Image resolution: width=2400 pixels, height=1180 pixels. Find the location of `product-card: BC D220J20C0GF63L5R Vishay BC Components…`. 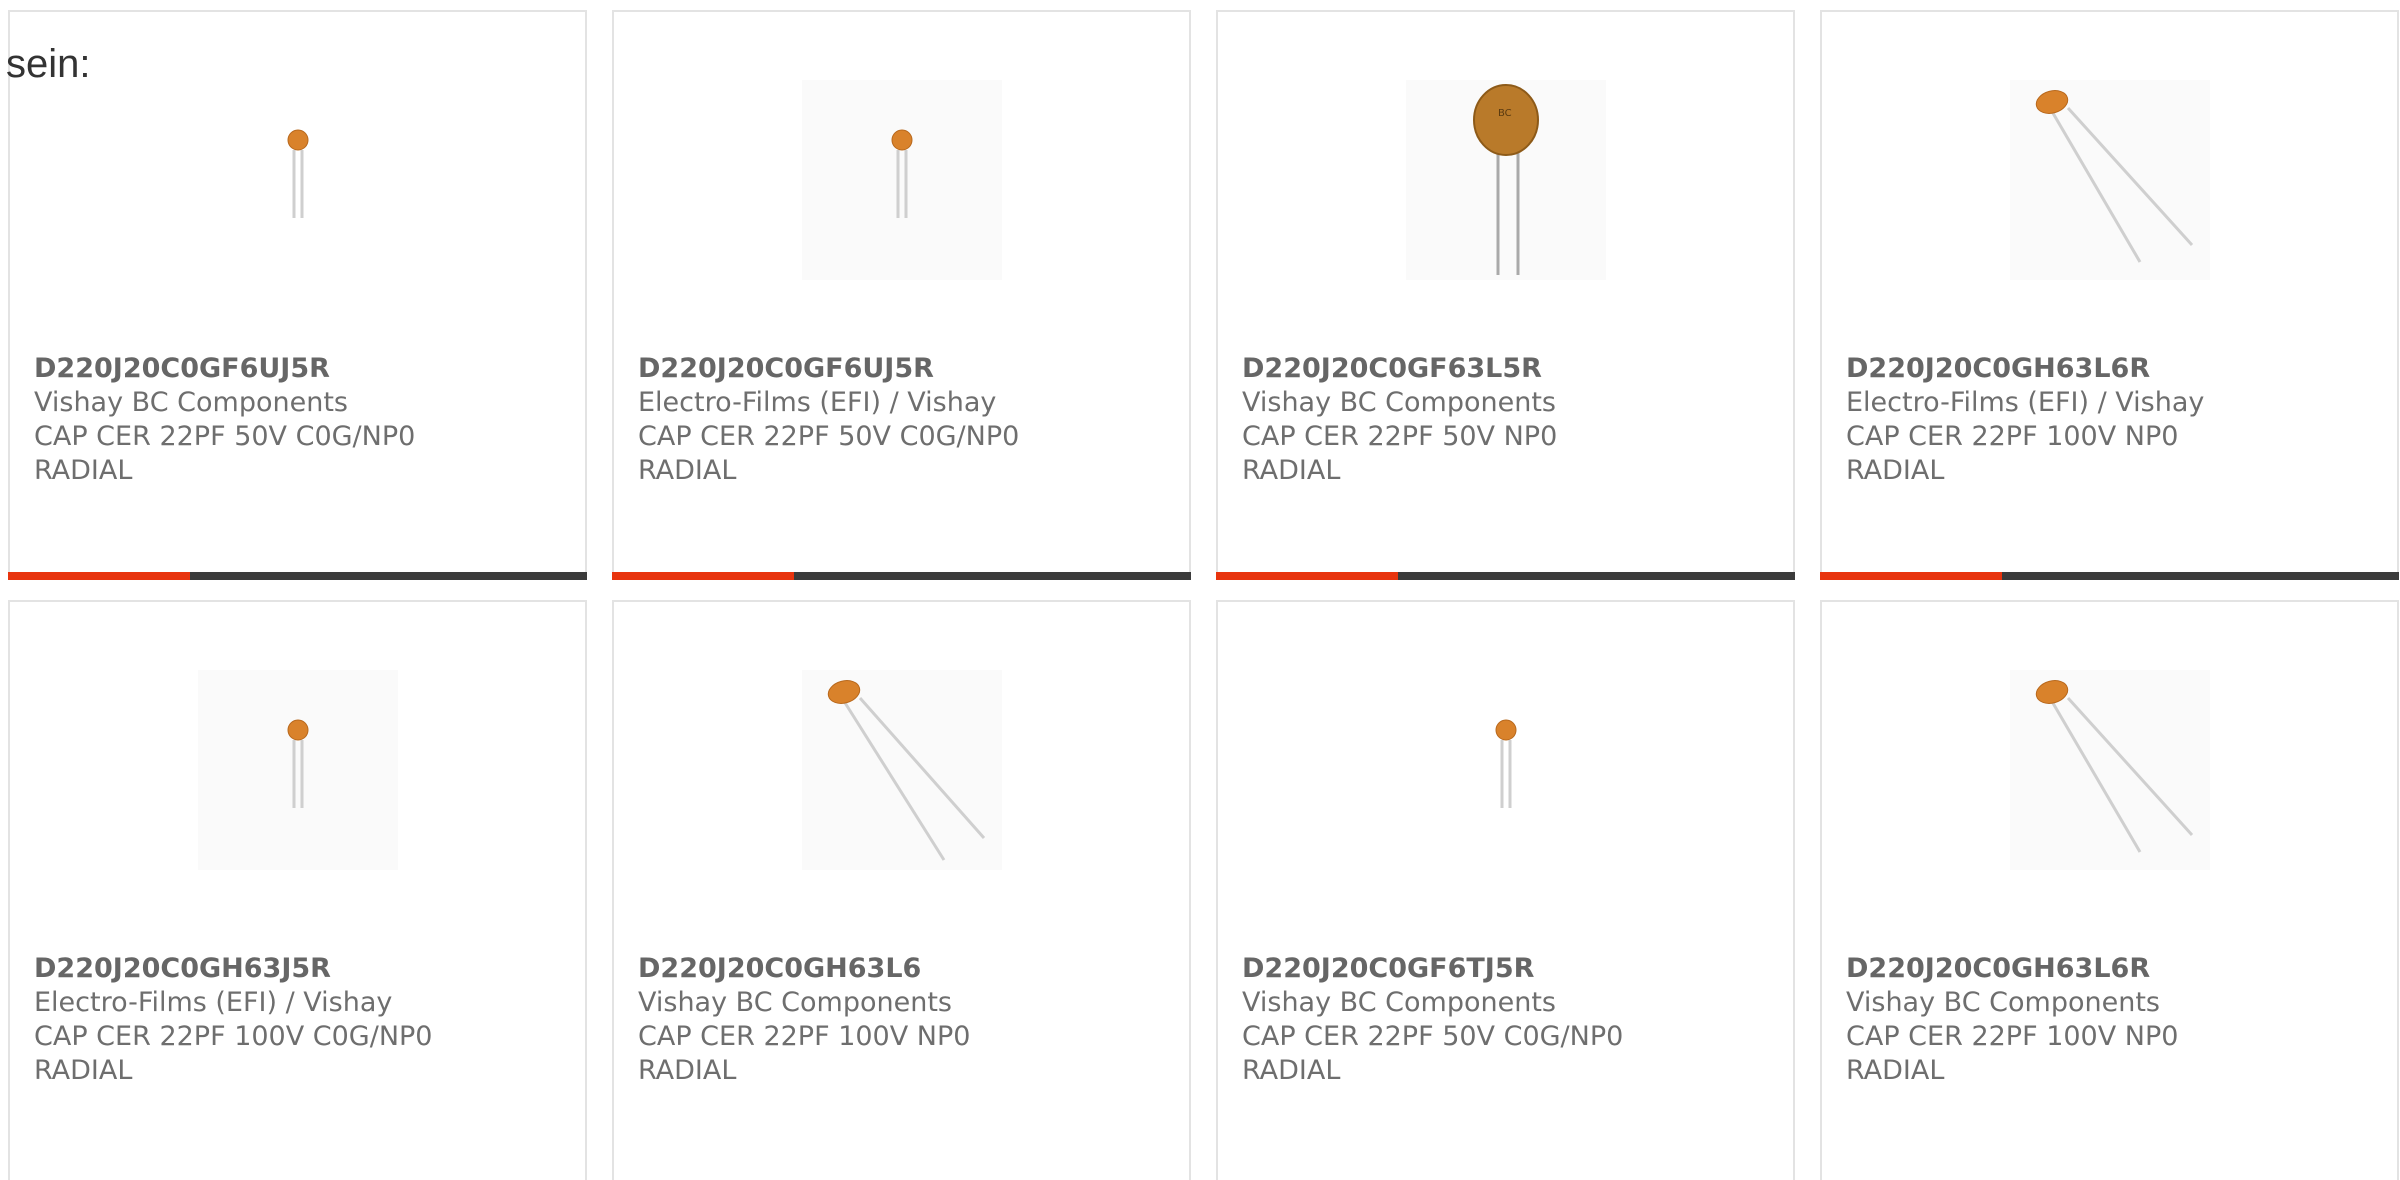

product-card: BC D220J20C0GF63L5R Vishay BC Components… is located at coordinates (1505, 295).